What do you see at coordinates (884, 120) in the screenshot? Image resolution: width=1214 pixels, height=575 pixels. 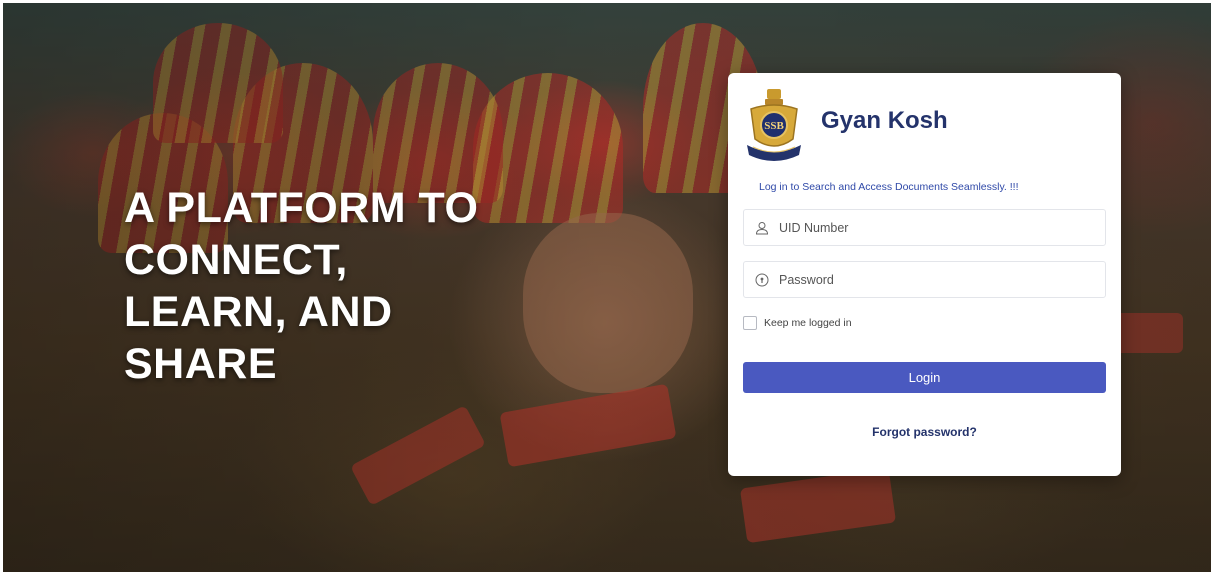 I see `brand-title: Gyan Kosh` at bounding box center [884, 120].